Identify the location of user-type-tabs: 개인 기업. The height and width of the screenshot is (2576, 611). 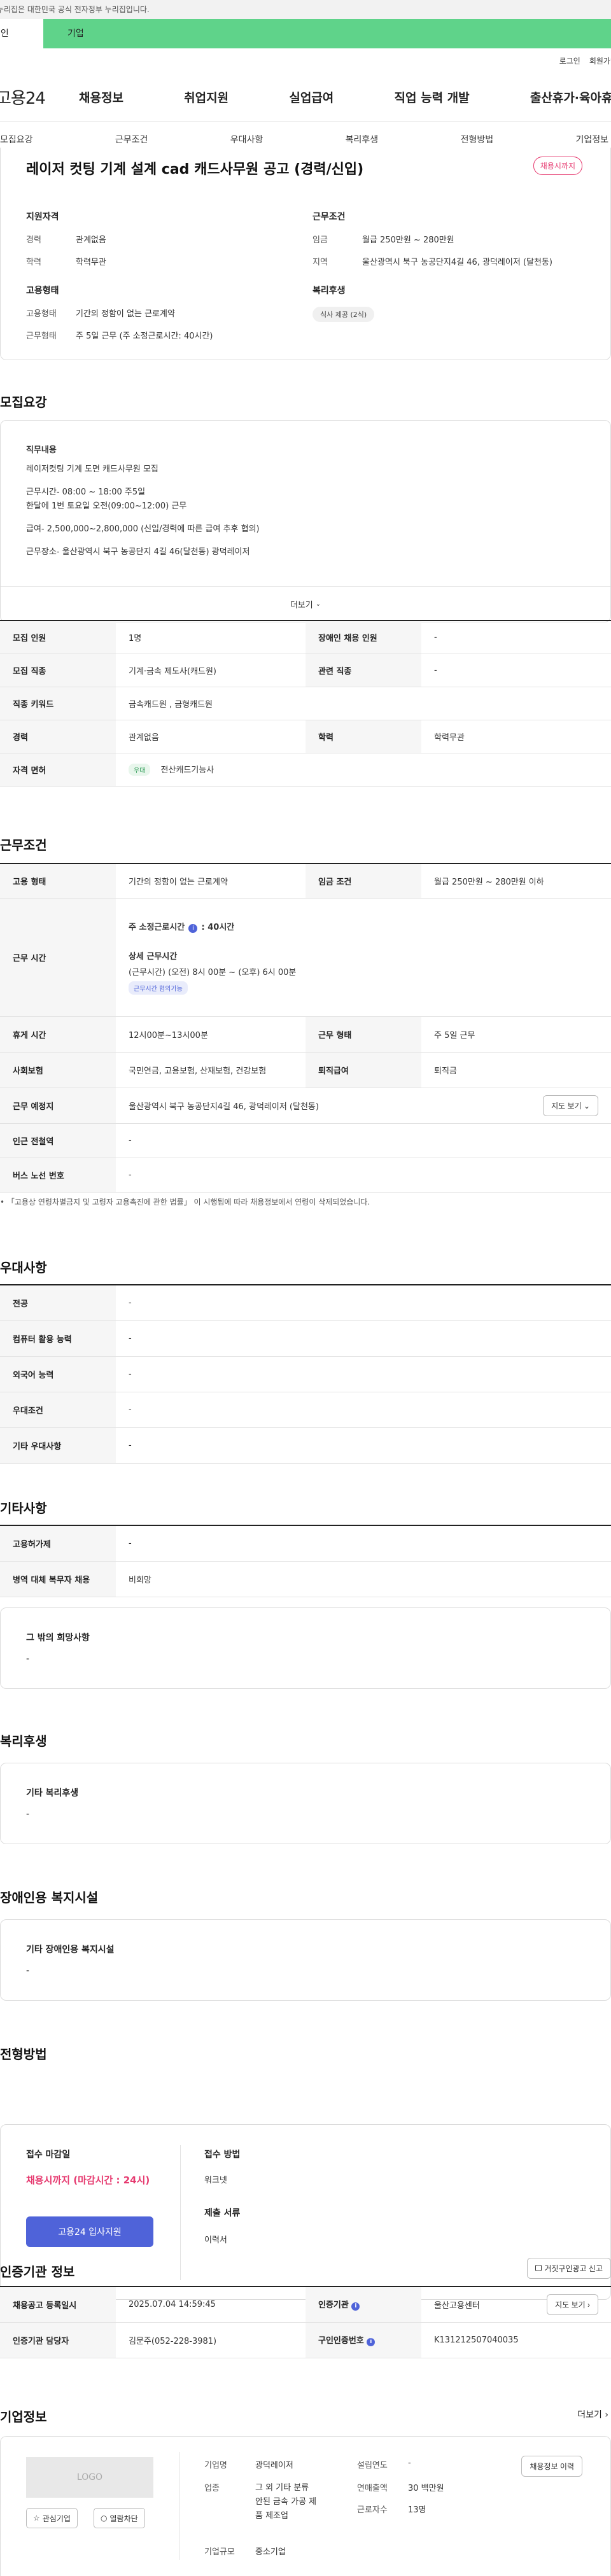
(305, 33).